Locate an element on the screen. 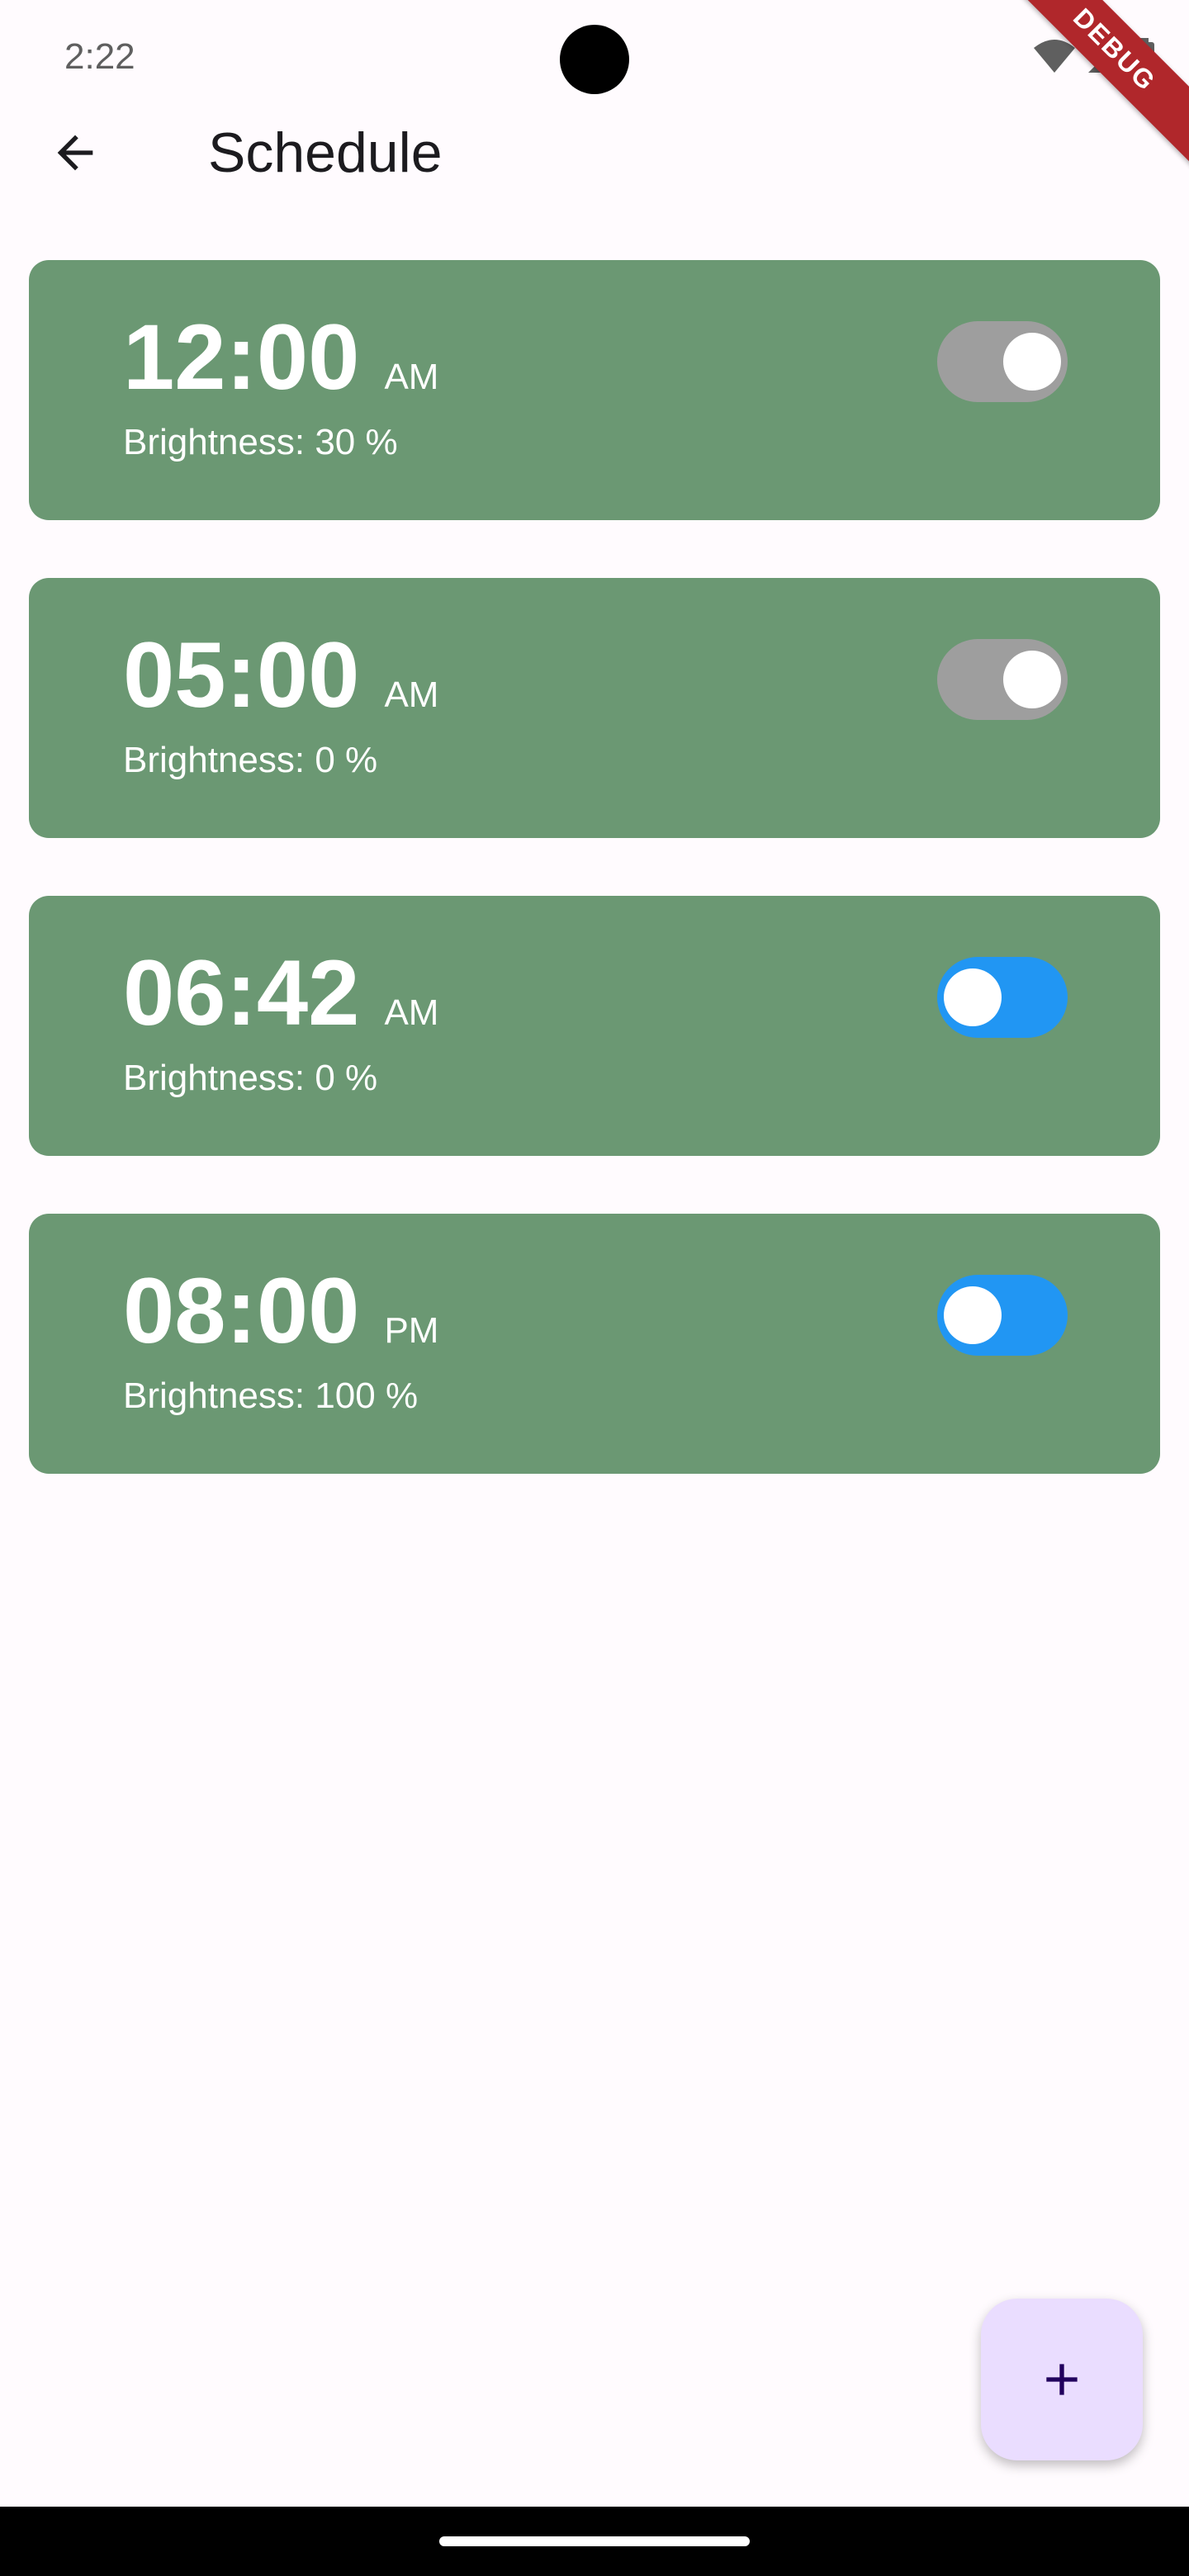 Image resolution: width=1189 pixels, height=2576 pixels. schedule-time: 08:00 is located at coordinates (241, 1310).